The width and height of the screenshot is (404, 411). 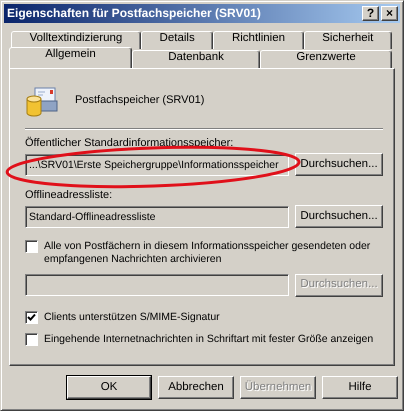 What do you see at coordinates (129, 143) in the screenshot?
I see `field-label: Öffentlicher Standardinformationsspeicher:` at bounding box center [129, 143].